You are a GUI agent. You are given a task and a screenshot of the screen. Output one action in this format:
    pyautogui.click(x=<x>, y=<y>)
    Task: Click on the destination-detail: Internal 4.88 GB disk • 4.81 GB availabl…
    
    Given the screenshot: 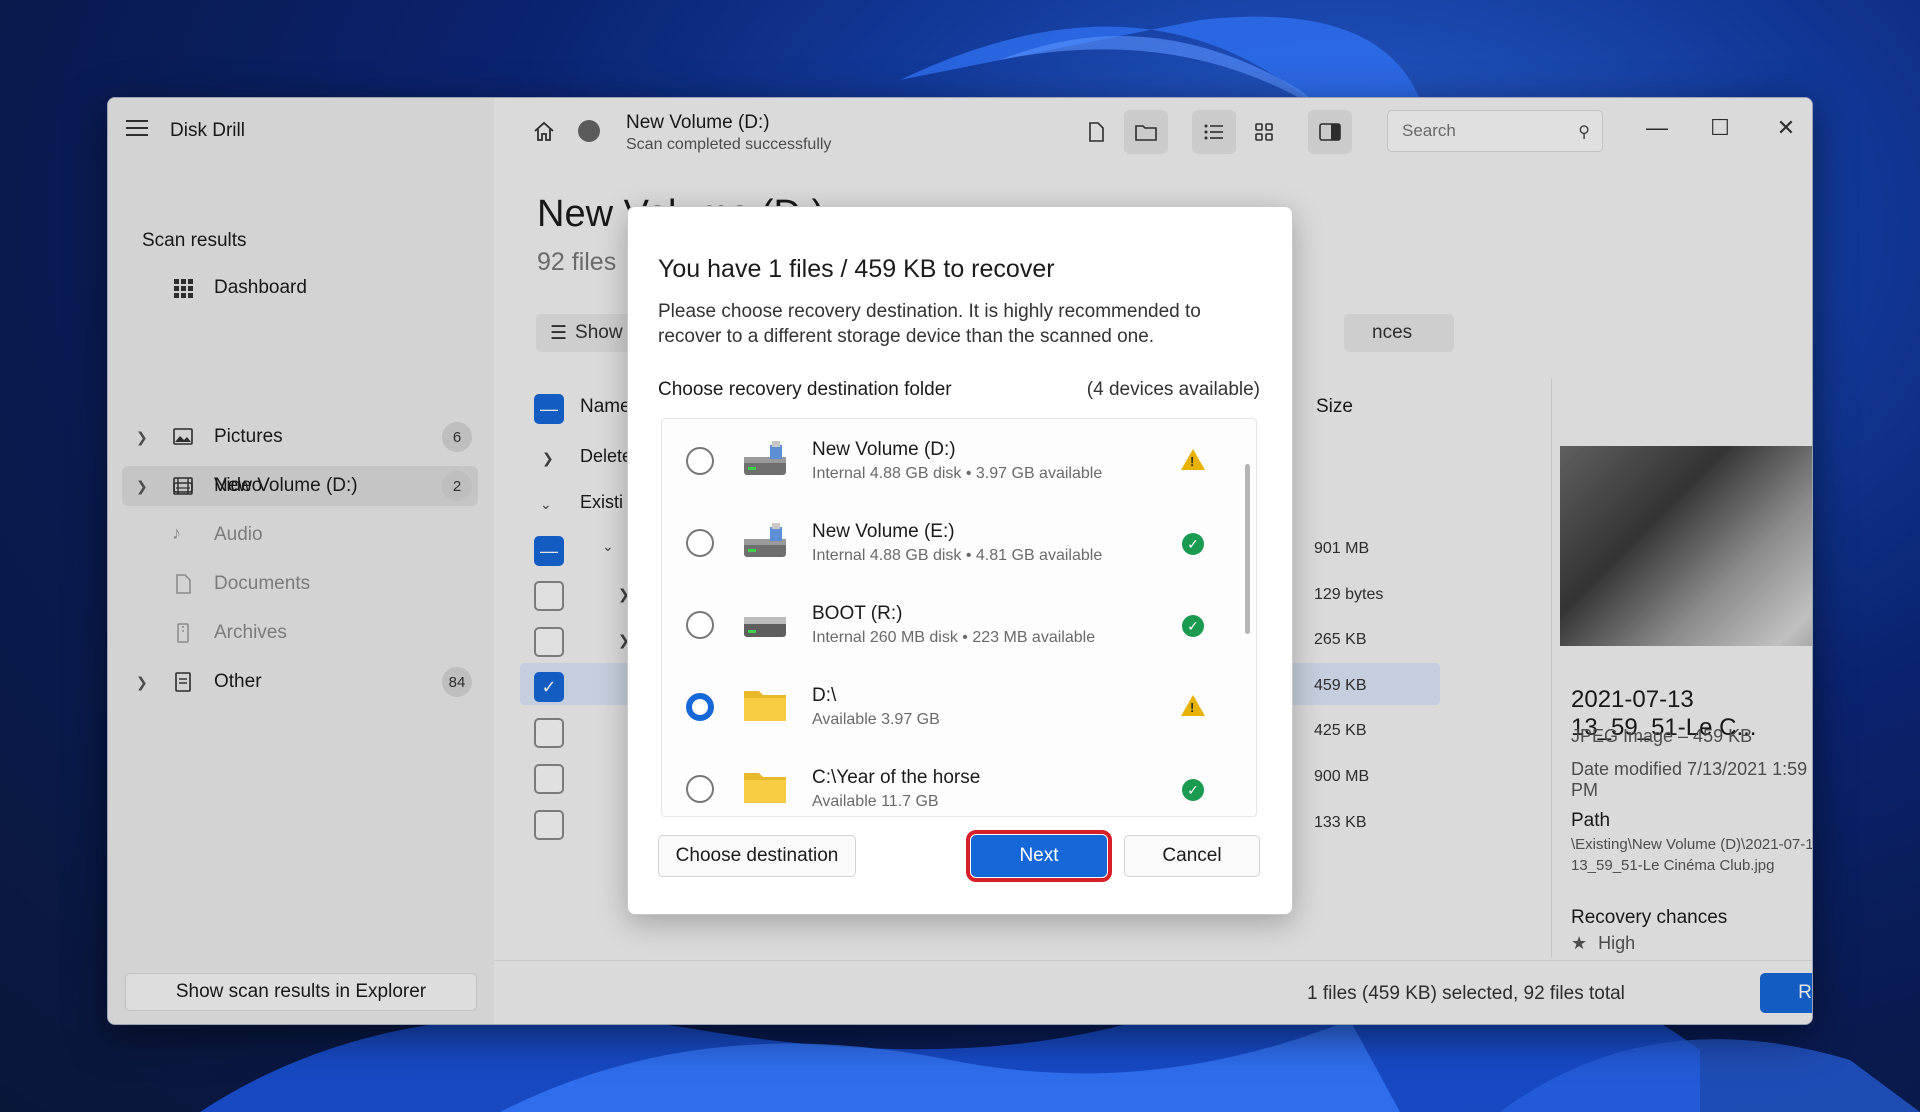 What is the action you would take?
    pyautogui.click(x=957, y=555)
    